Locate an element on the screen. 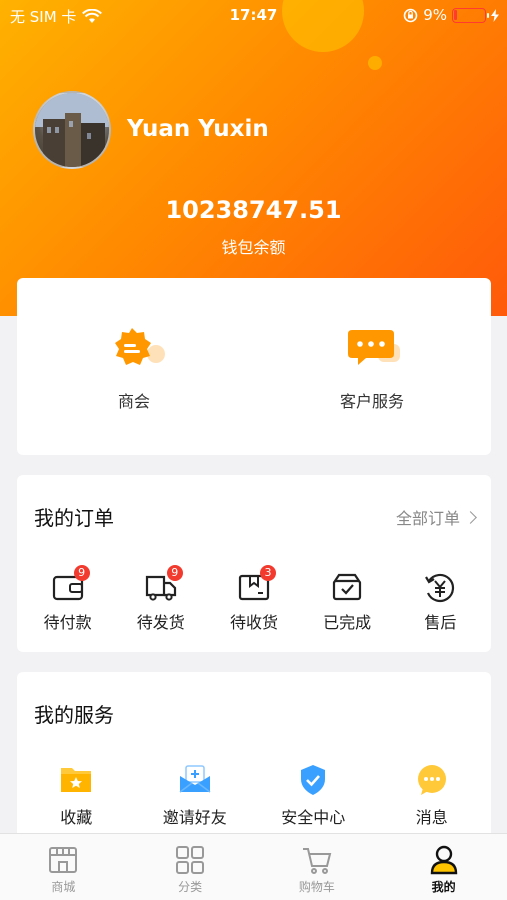 The height and width of the screenshot is (900, 507). order-completed-label: 已完成 is located at coordinates (347, 622).